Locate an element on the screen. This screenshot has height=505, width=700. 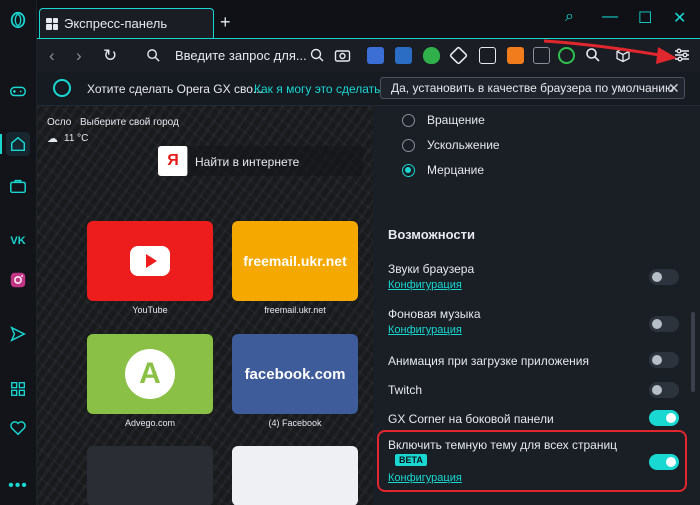
freemail-logo: freemail.ukr.net is located at coordinates (295, 261).